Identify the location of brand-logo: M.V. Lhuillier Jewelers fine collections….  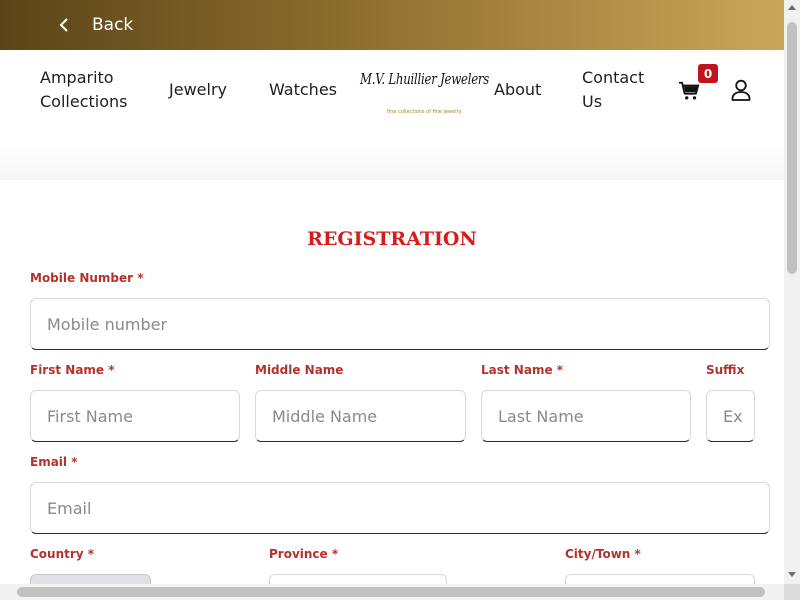
(425, 95).